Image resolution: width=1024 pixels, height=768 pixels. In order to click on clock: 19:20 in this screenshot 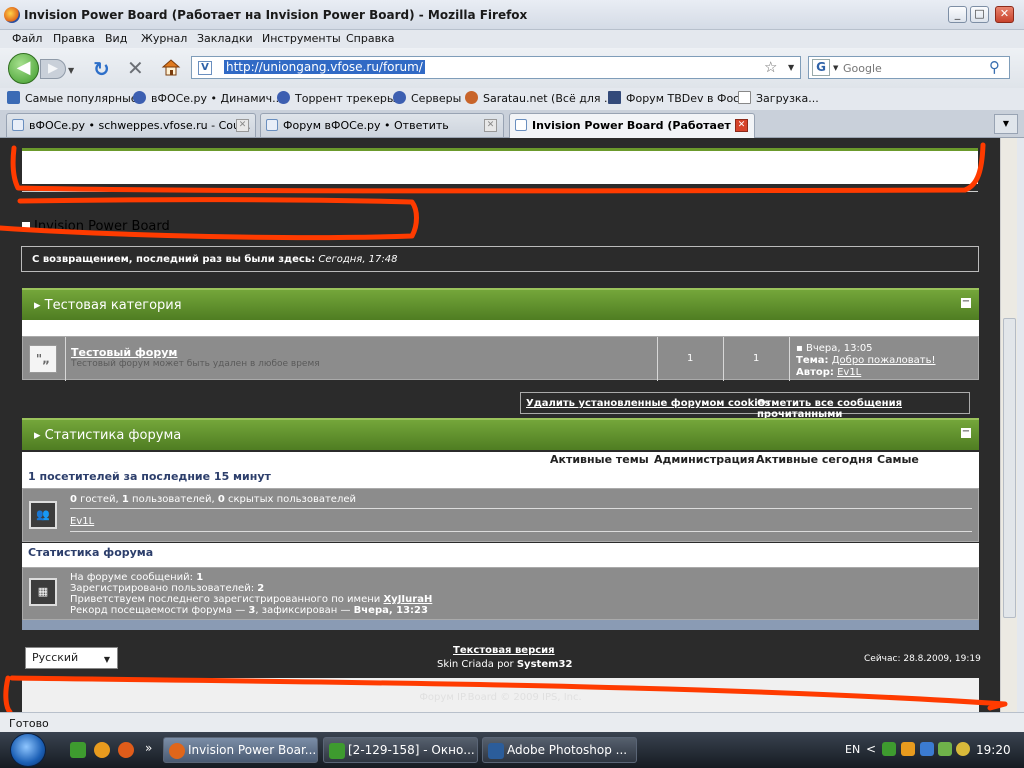, I will do `click(993, 750)`.